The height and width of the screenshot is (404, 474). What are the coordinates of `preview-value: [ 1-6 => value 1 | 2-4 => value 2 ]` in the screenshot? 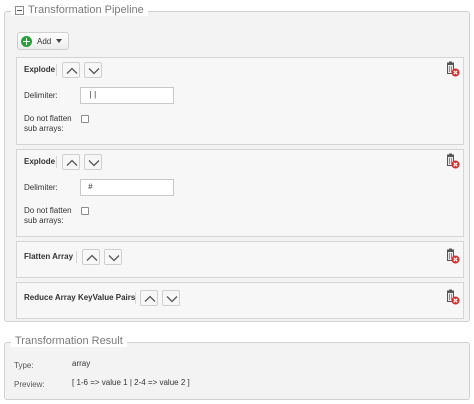 It's located at (131, 382).